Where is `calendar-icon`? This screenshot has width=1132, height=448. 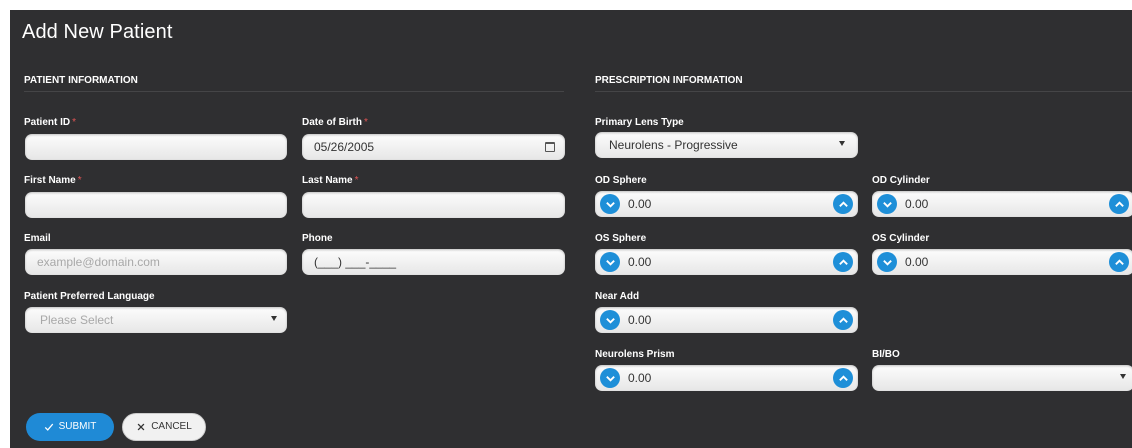 calendar-icon is located at coordinates (550, 147).